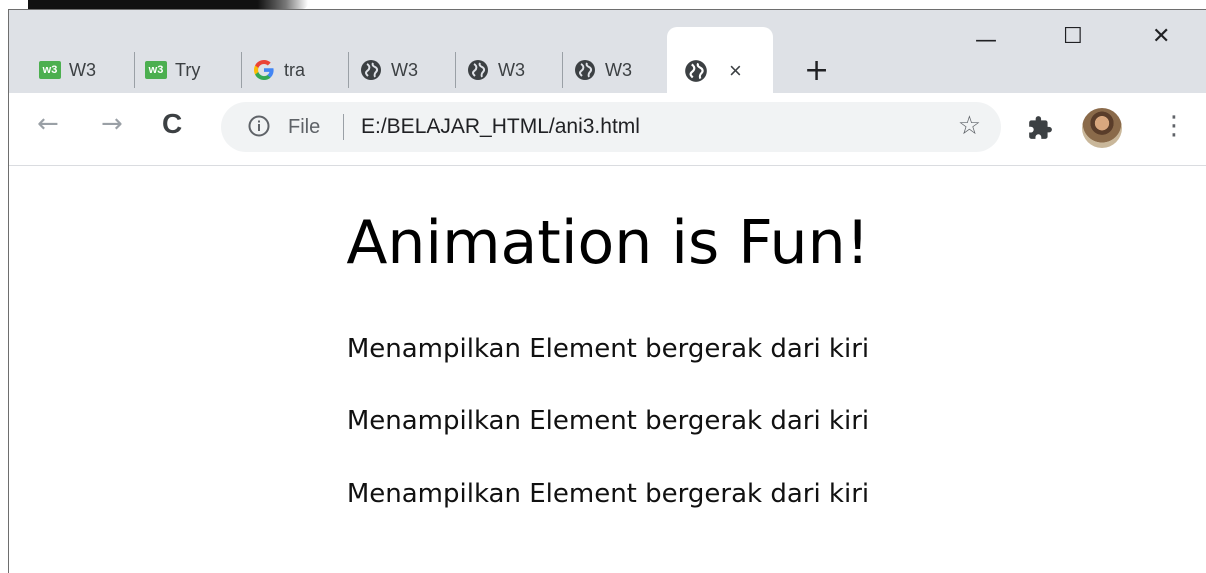  I want to click on new-tab-button: +, so click(816, 71).